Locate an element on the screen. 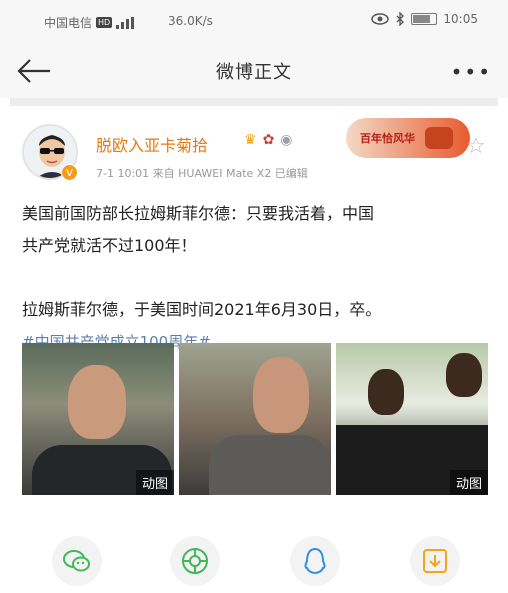  promo-label: 百年恰风华 is located at coordinates (387, 138).